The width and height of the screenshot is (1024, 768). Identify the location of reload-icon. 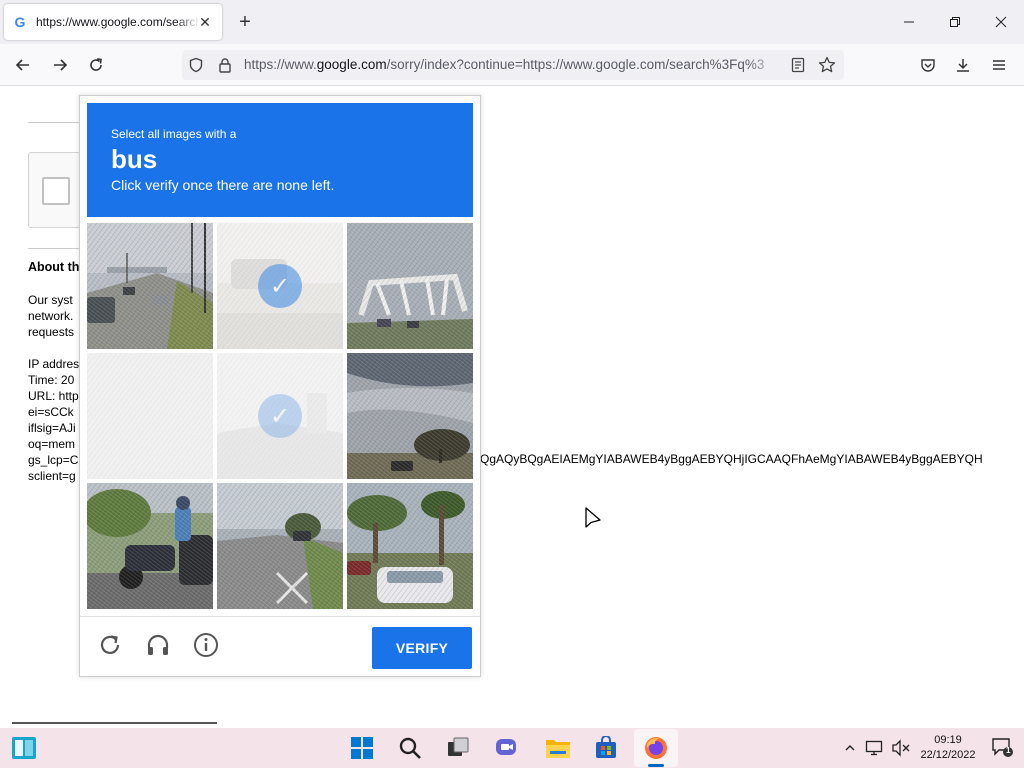
(110, 645).